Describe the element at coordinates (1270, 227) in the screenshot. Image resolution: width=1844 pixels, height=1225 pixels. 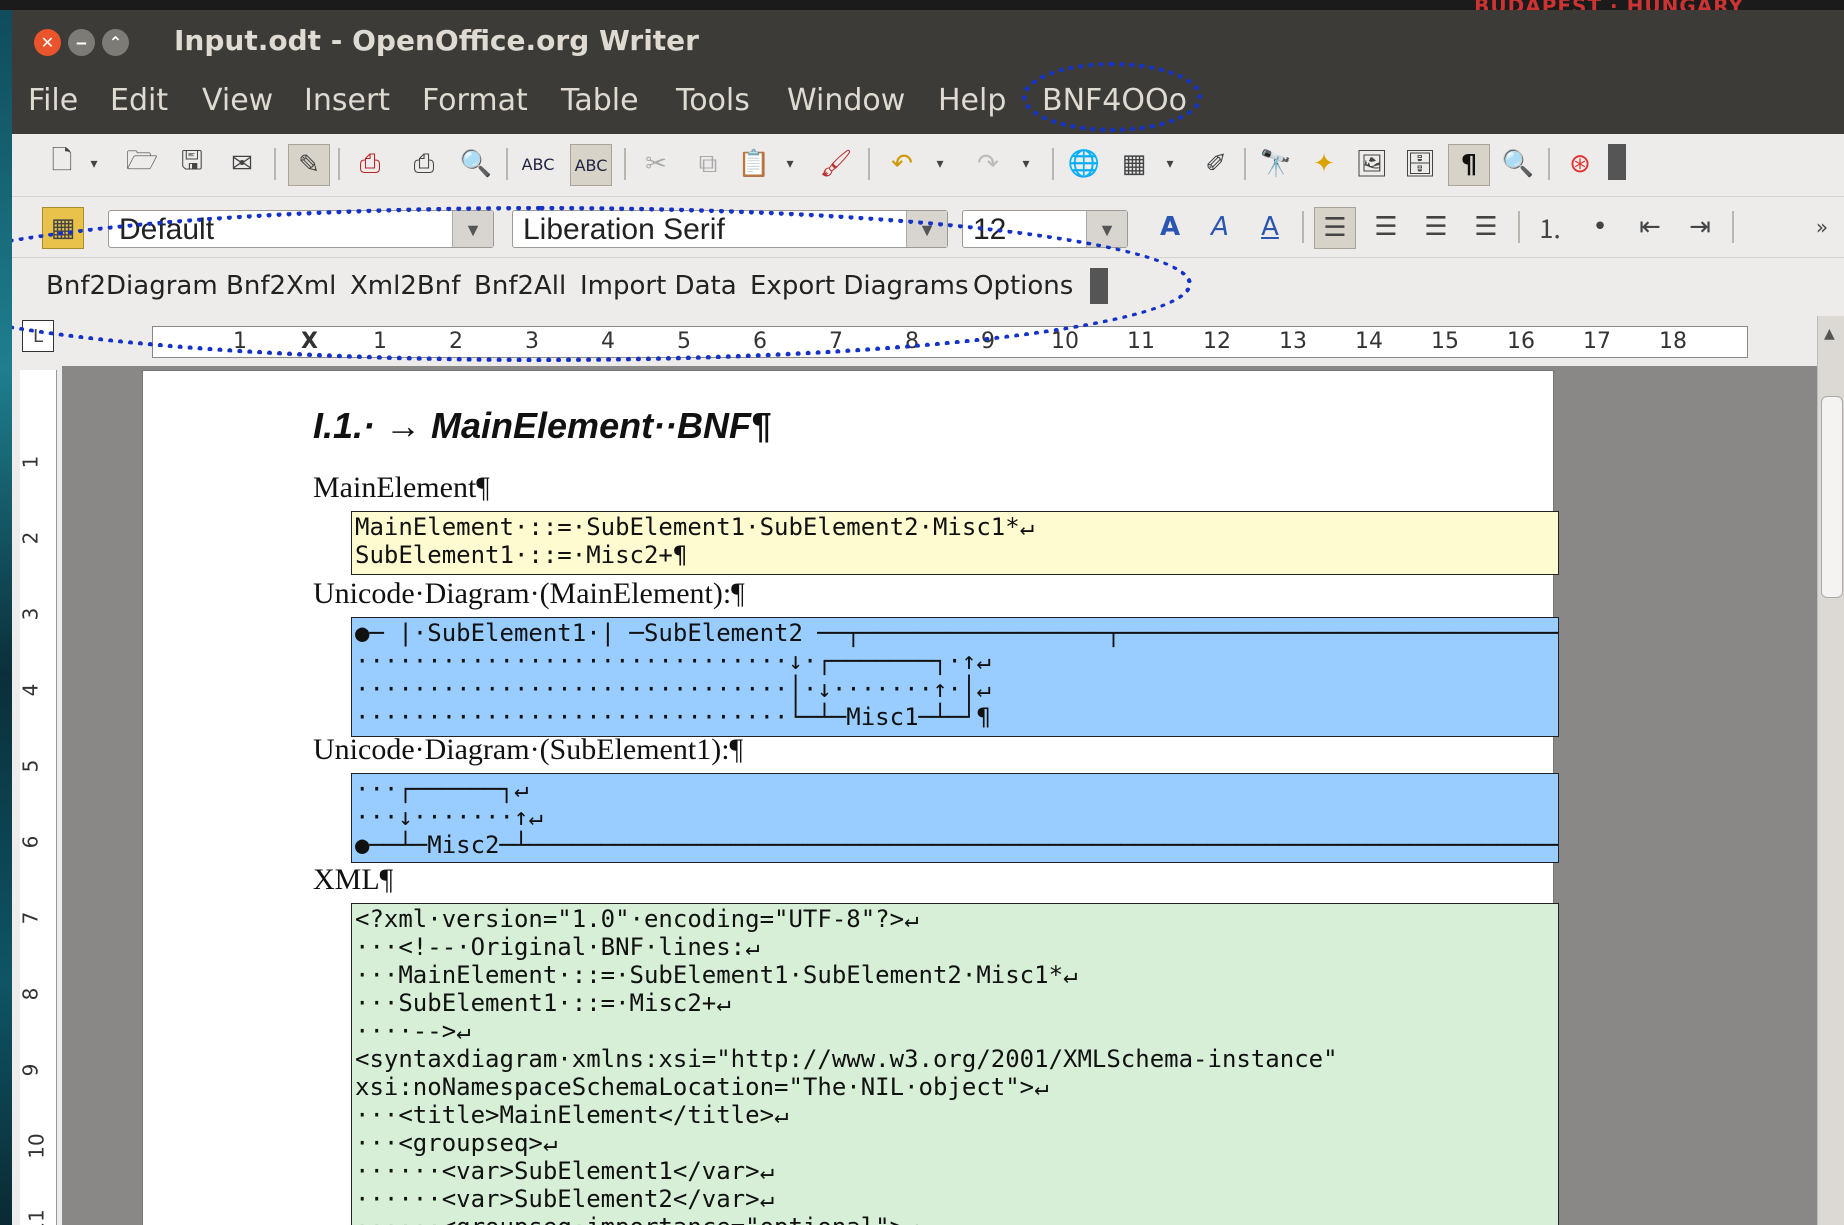
I see `underline-icon: A` at that location.